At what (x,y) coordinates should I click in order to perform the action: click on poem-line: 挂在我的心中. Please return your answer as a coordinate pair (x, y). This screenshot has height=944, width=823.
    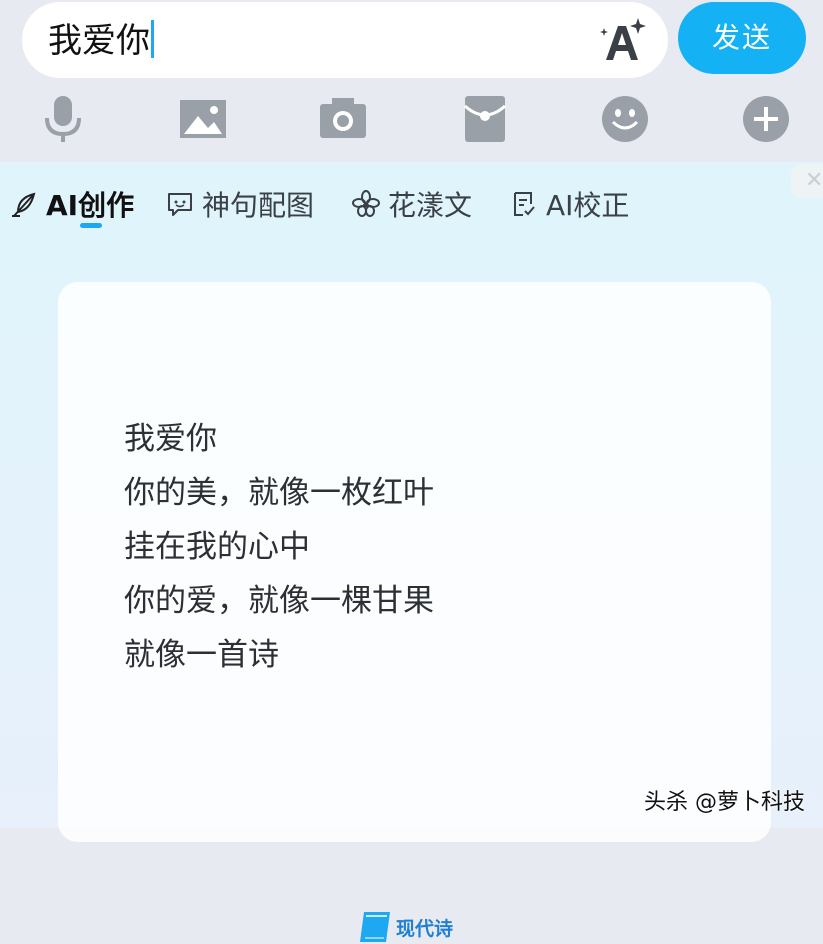
    Looking at the image, I should click on (217, 547).